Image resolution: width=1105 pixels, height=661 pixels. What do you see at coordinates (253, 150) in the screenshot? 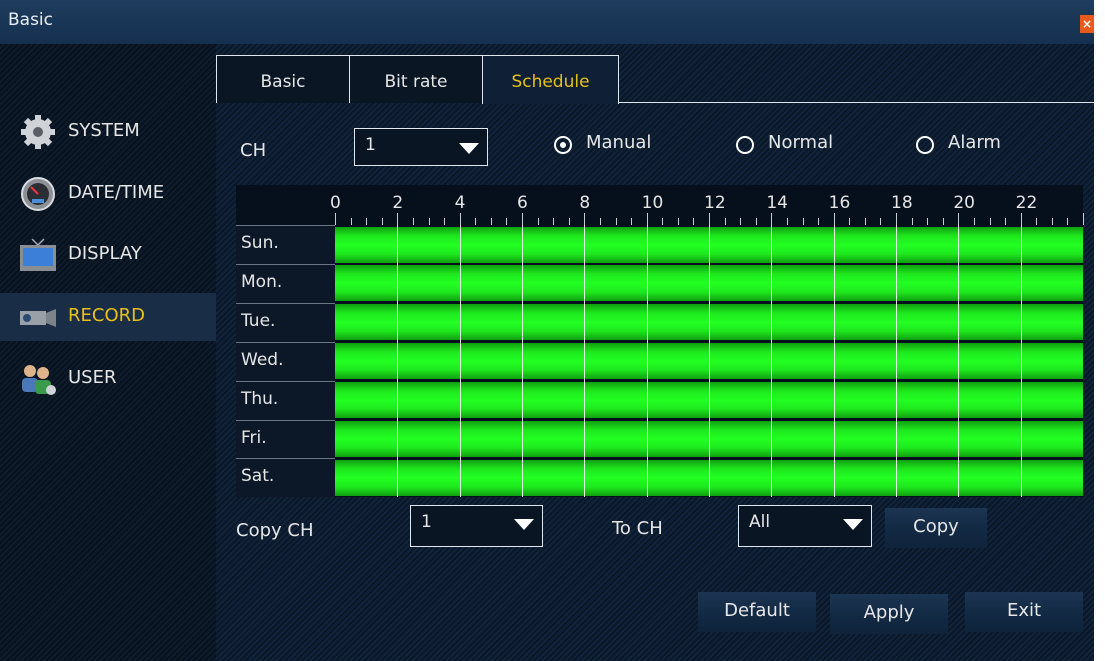
I see `channel-label: CH` at bounding box center [253, 150].